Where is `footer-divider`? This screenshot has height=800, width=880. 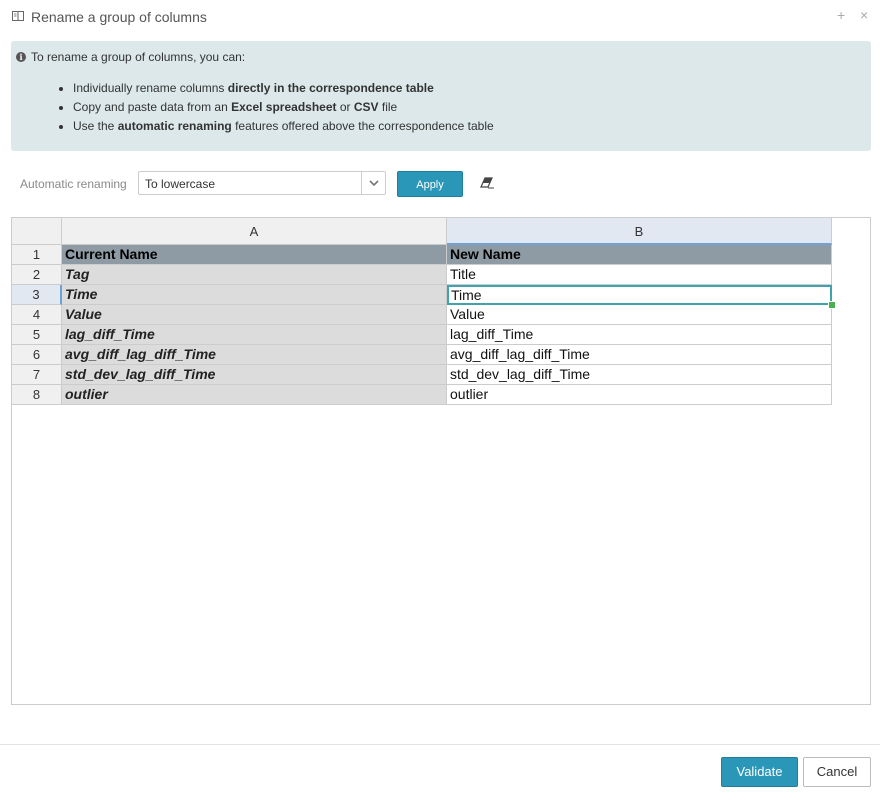
footer-divider is located at coordinates (440, 744).